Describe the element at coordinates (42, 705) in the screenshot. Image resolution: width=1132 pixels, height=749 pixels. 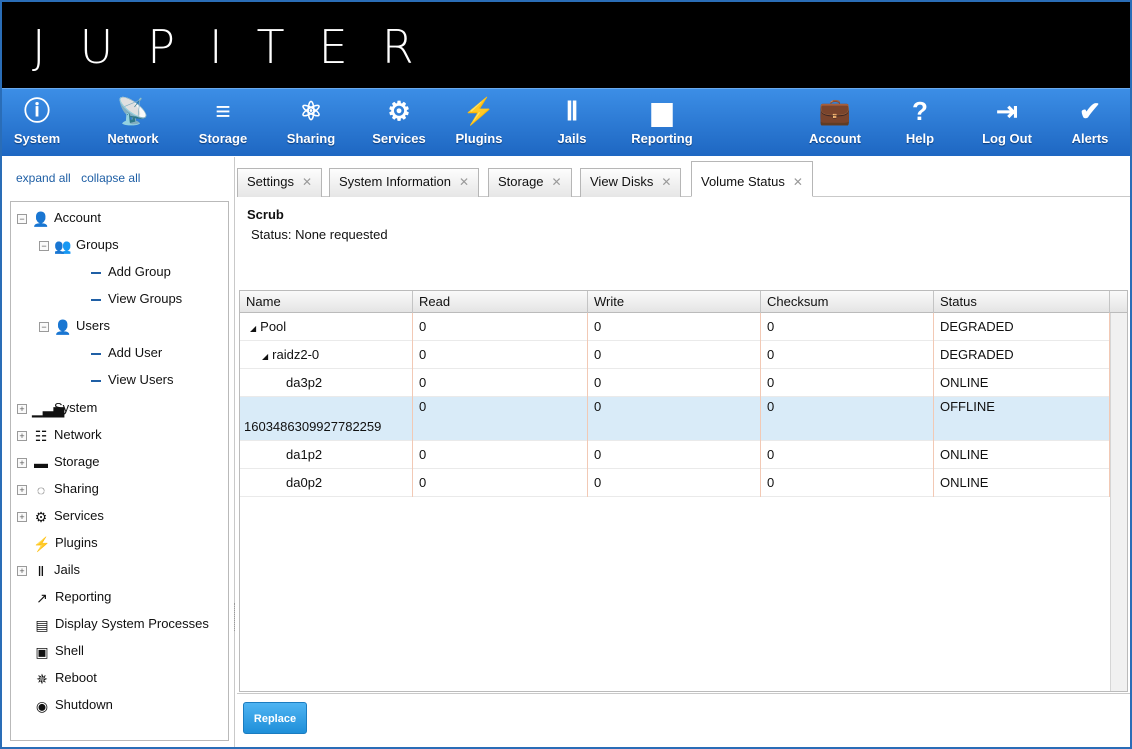
I see `shutdown-icon: ◉` at that location.